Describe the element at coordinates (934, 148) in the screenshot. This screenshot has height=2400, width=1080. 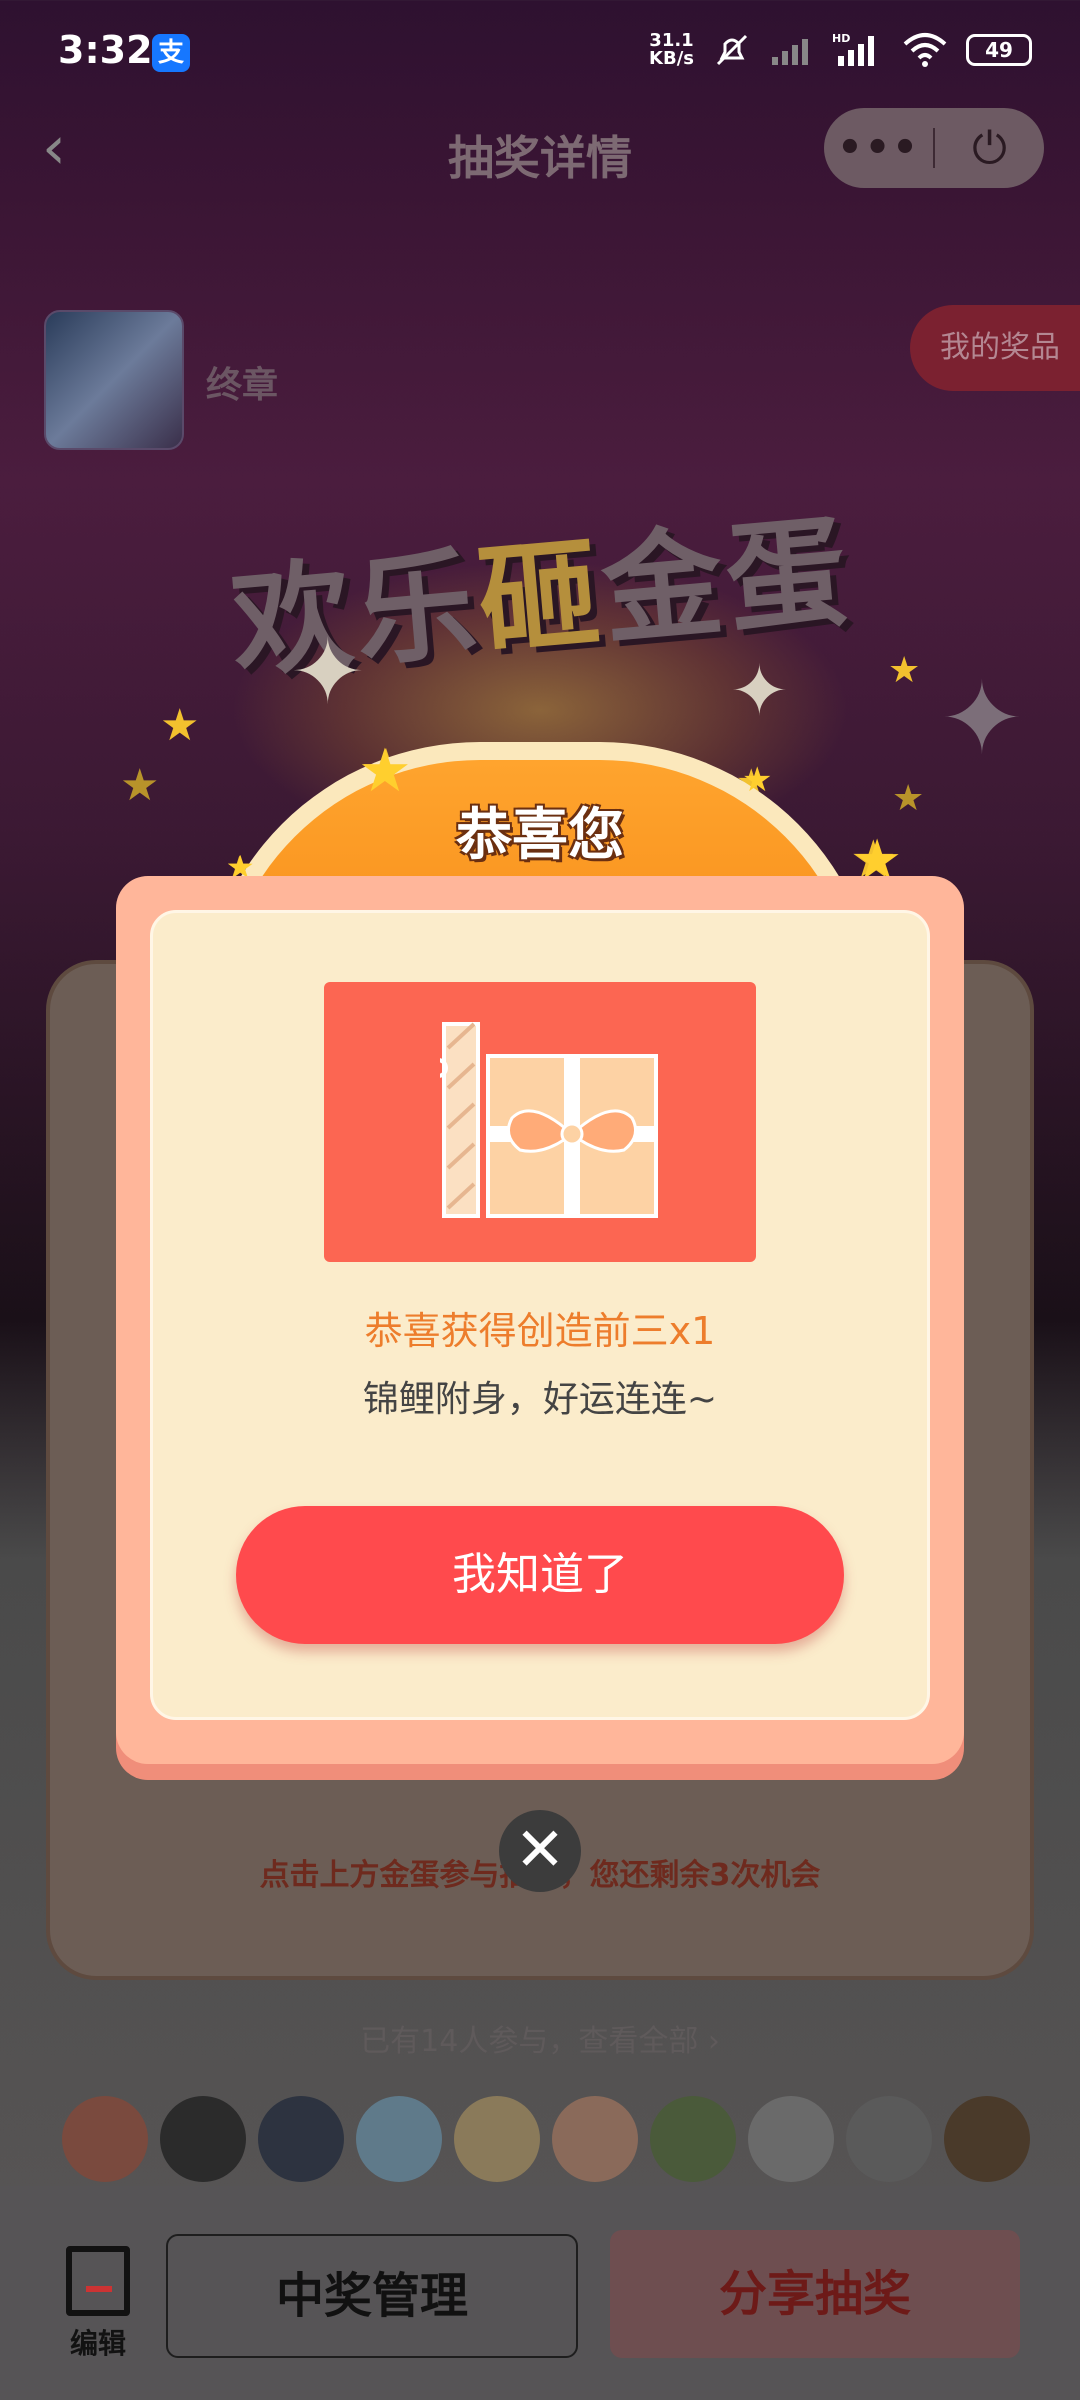
I see `mini-program-capsule: ••• ⏻` at that location.